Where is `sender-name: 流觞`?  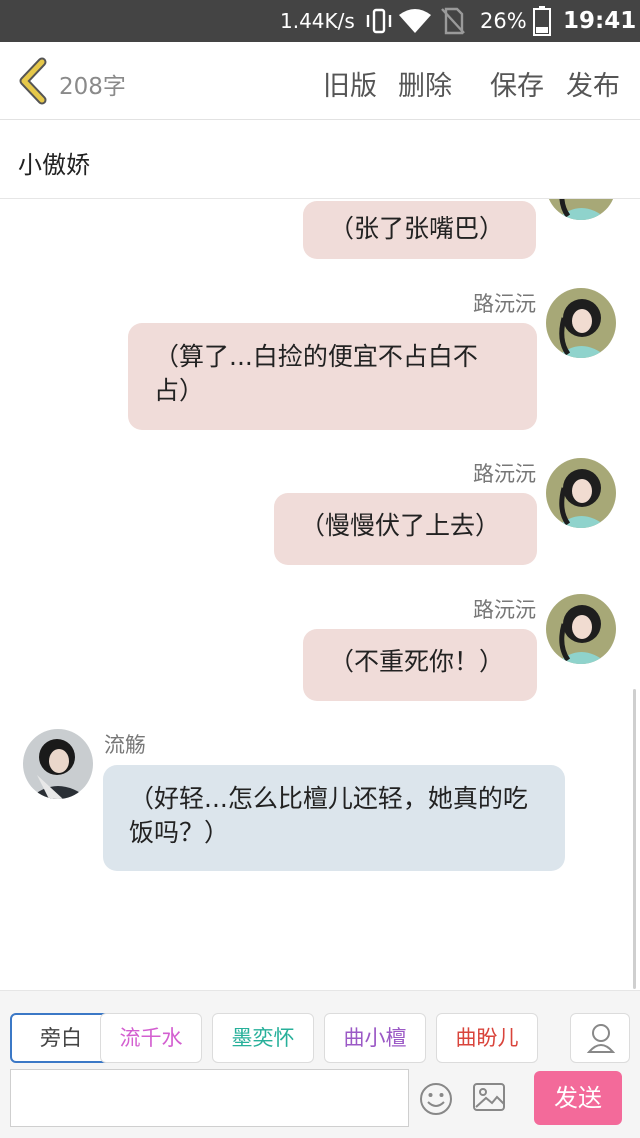 sender-name: 流觞 is located at coordinates (125, 745).